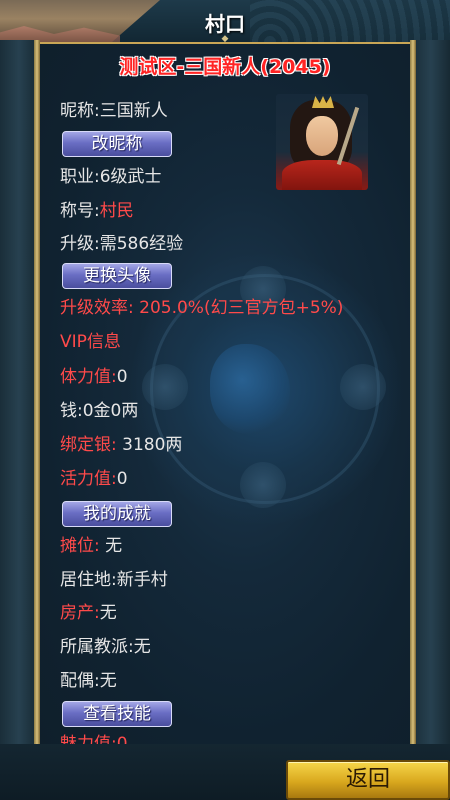  I want to click on achievements-button: 我的成就, so click(117, 514).